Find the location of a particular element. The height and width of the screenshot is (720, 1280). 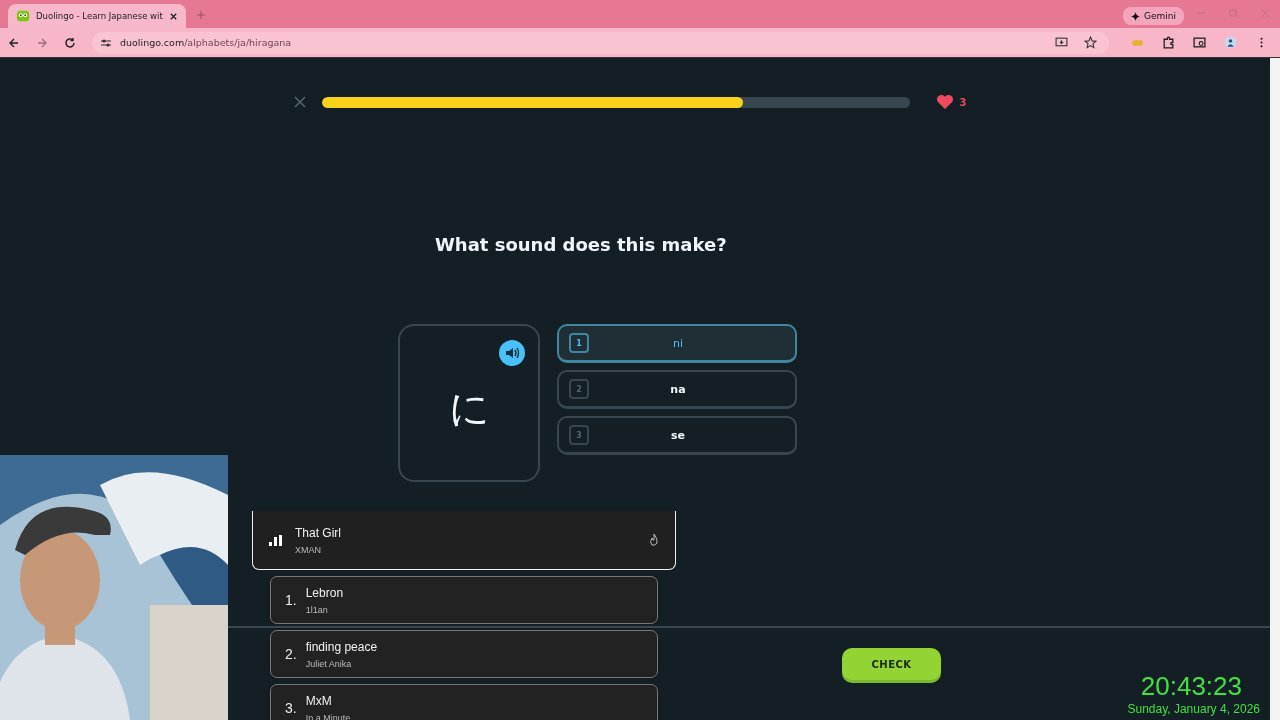

hearts-count: 3 is located at coordinates (963, 102).